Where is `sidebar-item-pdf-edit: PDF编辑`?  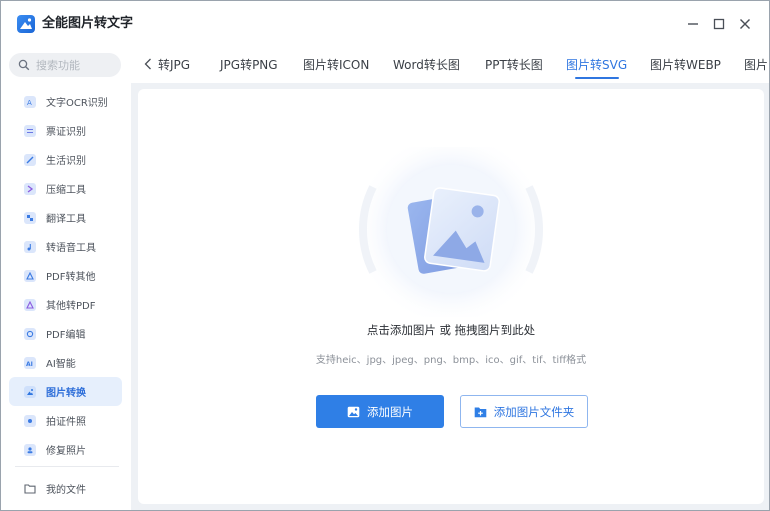 sidebar-item-pdf-edit: PDF编辑 is located at coordinates (65, 333).